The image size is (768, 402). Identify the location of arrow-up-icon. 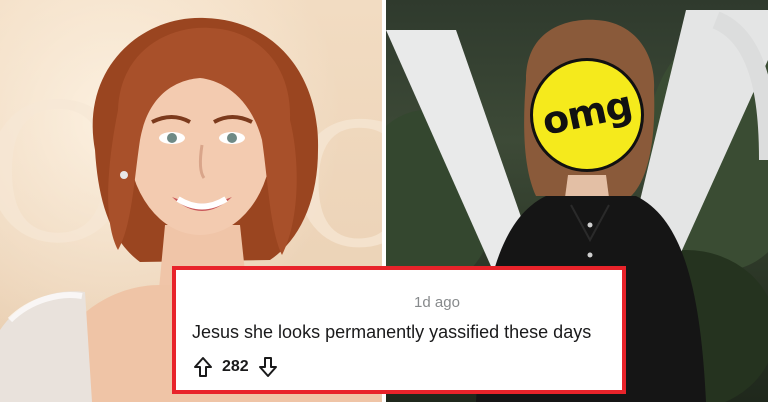
(203, 367).